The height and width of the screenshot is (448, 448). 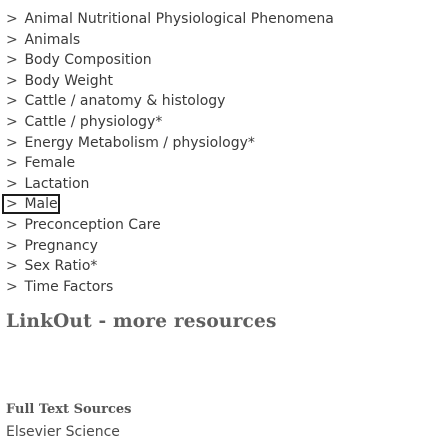 What do you see at coordinates (139, 143) in the screenshot?
I see `mesh-term-label: Energy Metabolism / physiology*` at bounding box center [139, 143].